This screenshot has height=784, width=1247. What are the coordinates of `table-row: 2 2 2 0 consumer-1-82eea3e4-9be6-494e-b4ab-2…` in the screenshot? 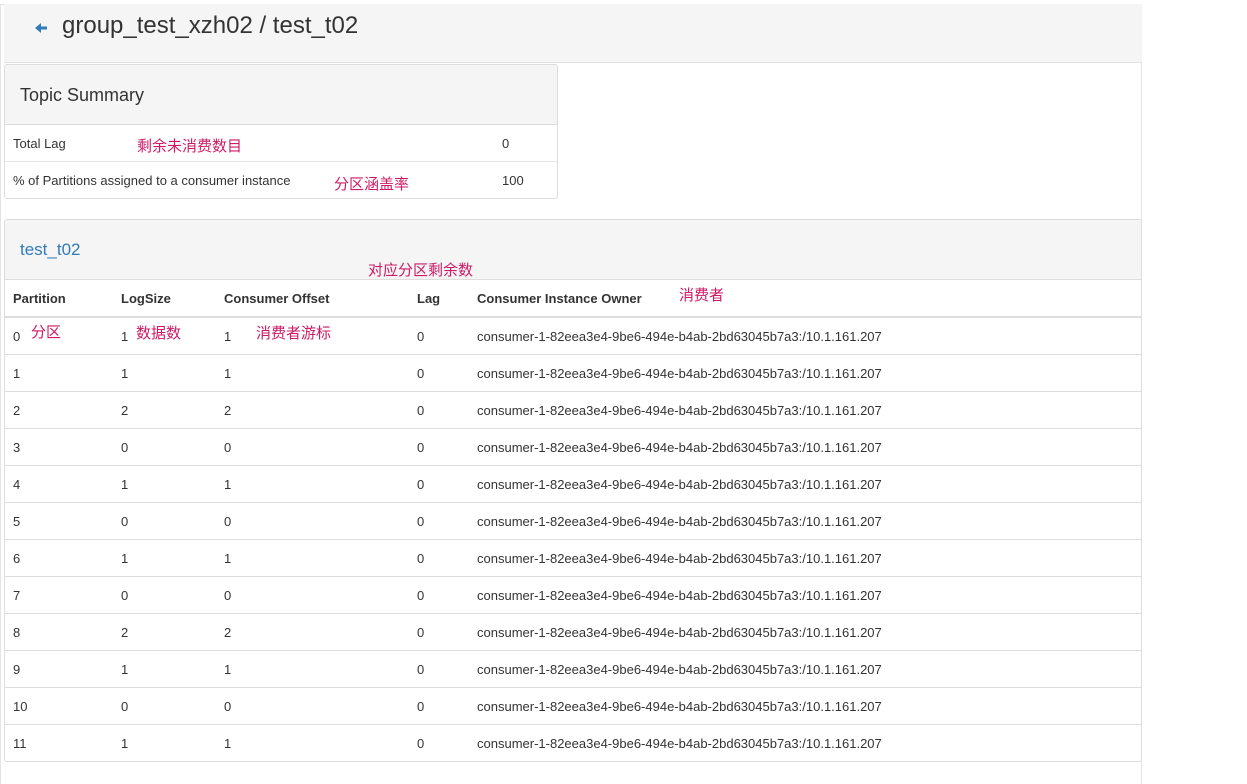 It's located at (573, 410).